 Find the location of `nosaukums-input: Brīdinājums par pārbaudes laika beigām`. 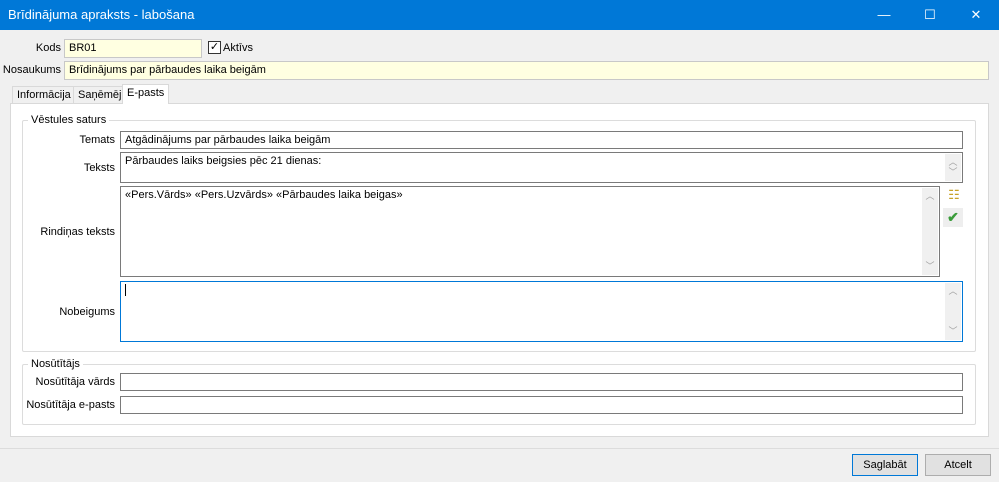

nosaukums-input: Brīdinājums par pārbaudes laika beigām is located at coordinates (526, 70).